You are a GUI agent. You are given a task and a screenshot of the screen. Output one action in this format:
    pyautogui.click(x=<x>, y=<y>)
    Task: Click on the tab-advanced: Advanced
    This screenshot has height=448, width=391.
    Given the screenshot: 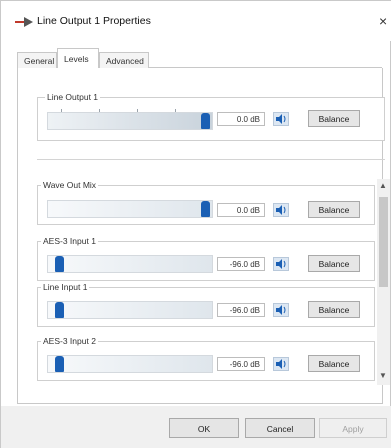 What is the action you would take?
    pyautogui.click(x=124, y=60)
    